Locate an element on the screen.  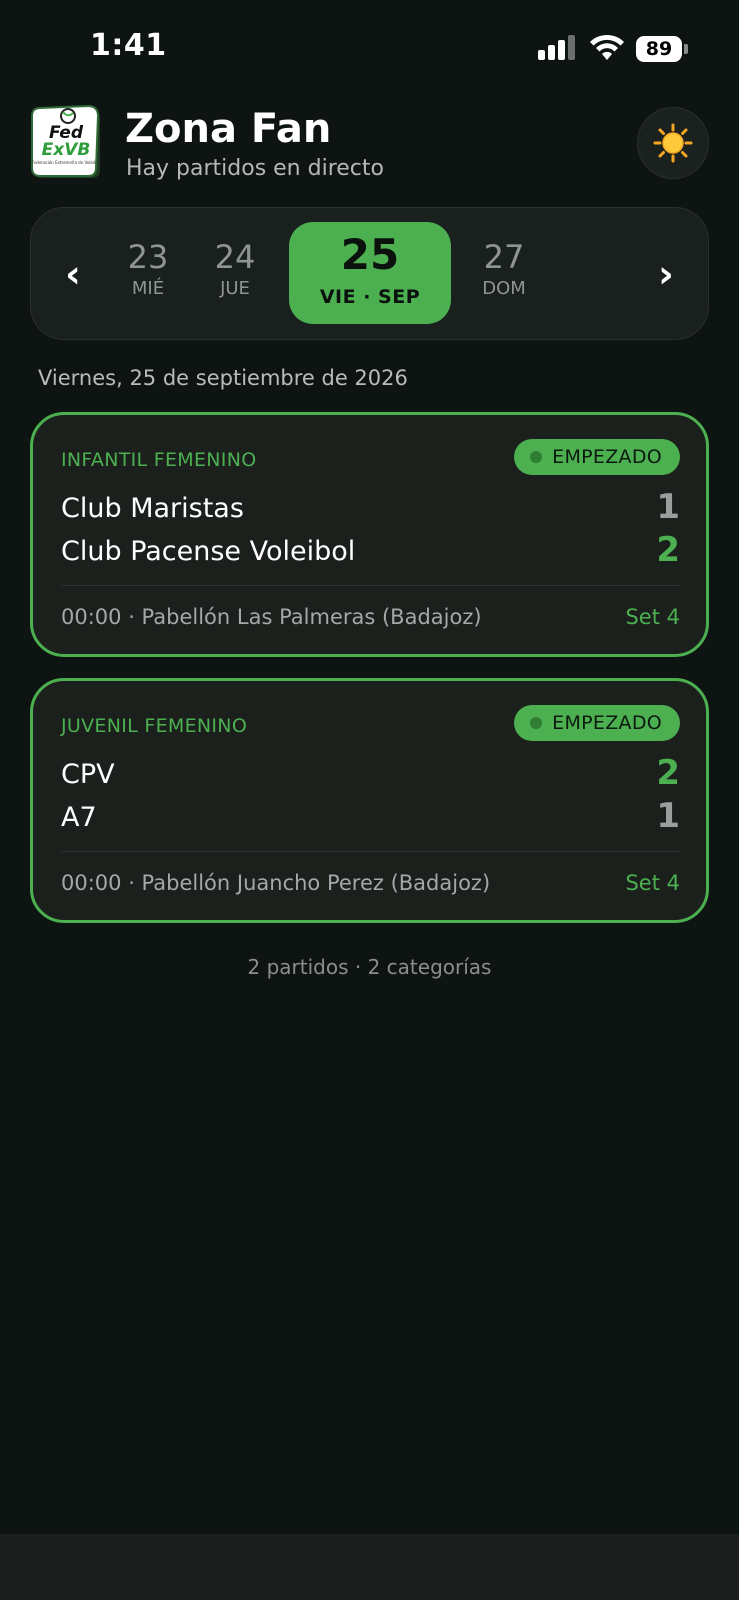
page-title: Zona Fan is located at coordinates (228, 129).